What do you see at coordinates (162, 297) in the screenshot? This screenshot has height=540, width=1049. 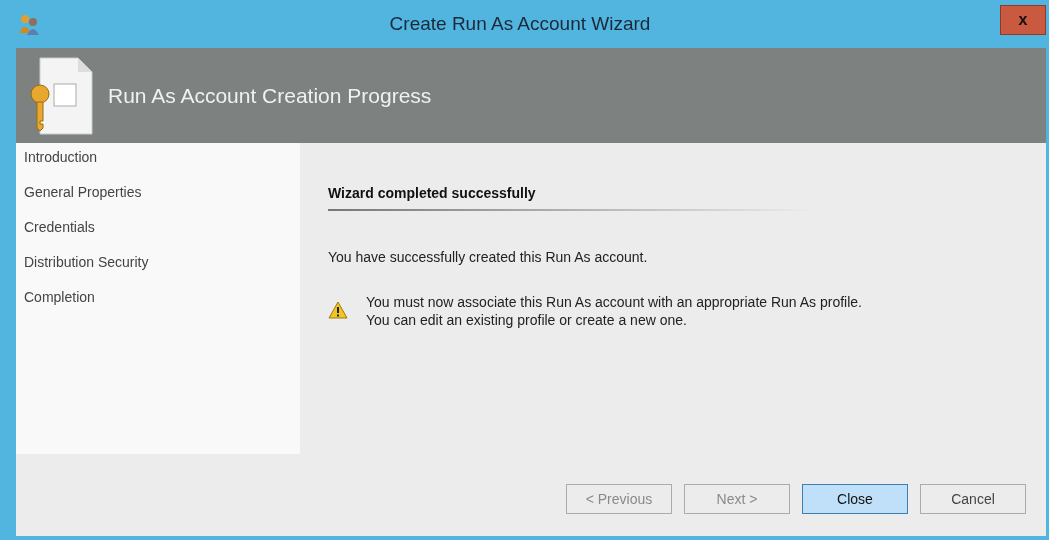 I see `sidebar-item: Completion` at bounding box center [162, 297].